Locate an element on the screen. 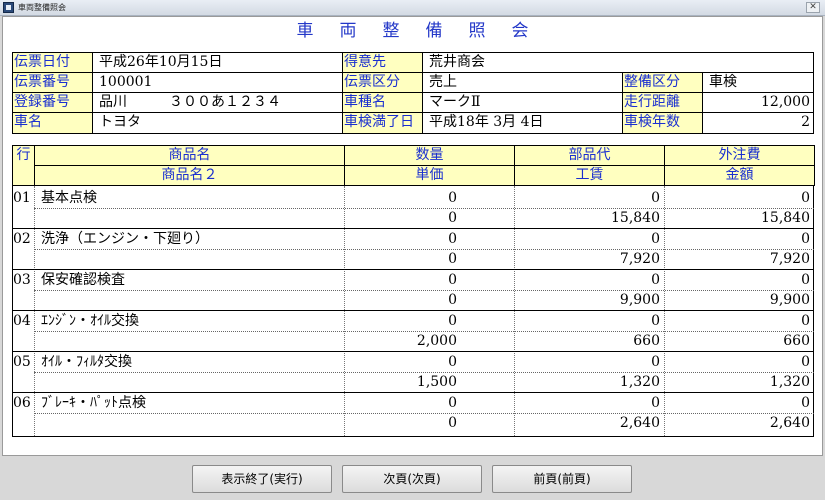 This screenshot has height=500, width=825. shaken-nensu-label: 車検年数 is located at coordinates (662, 123).